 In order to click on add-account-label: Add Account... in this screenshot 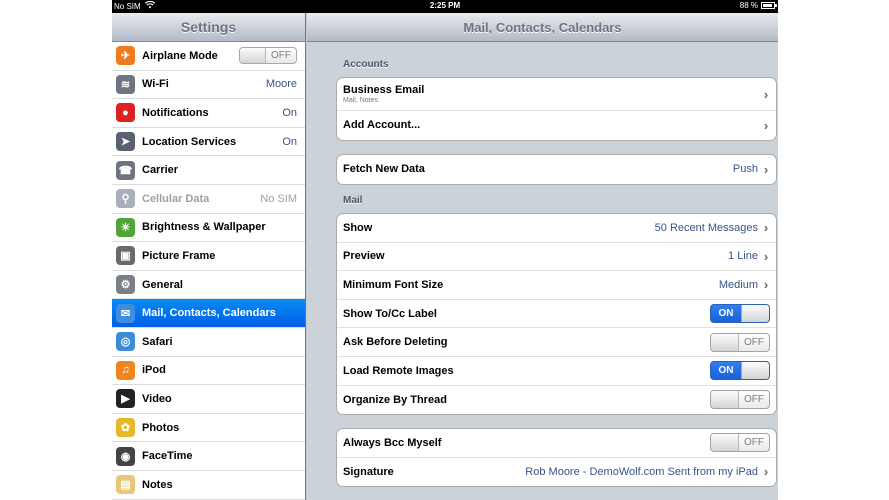, I will do `click(382, 125)`.